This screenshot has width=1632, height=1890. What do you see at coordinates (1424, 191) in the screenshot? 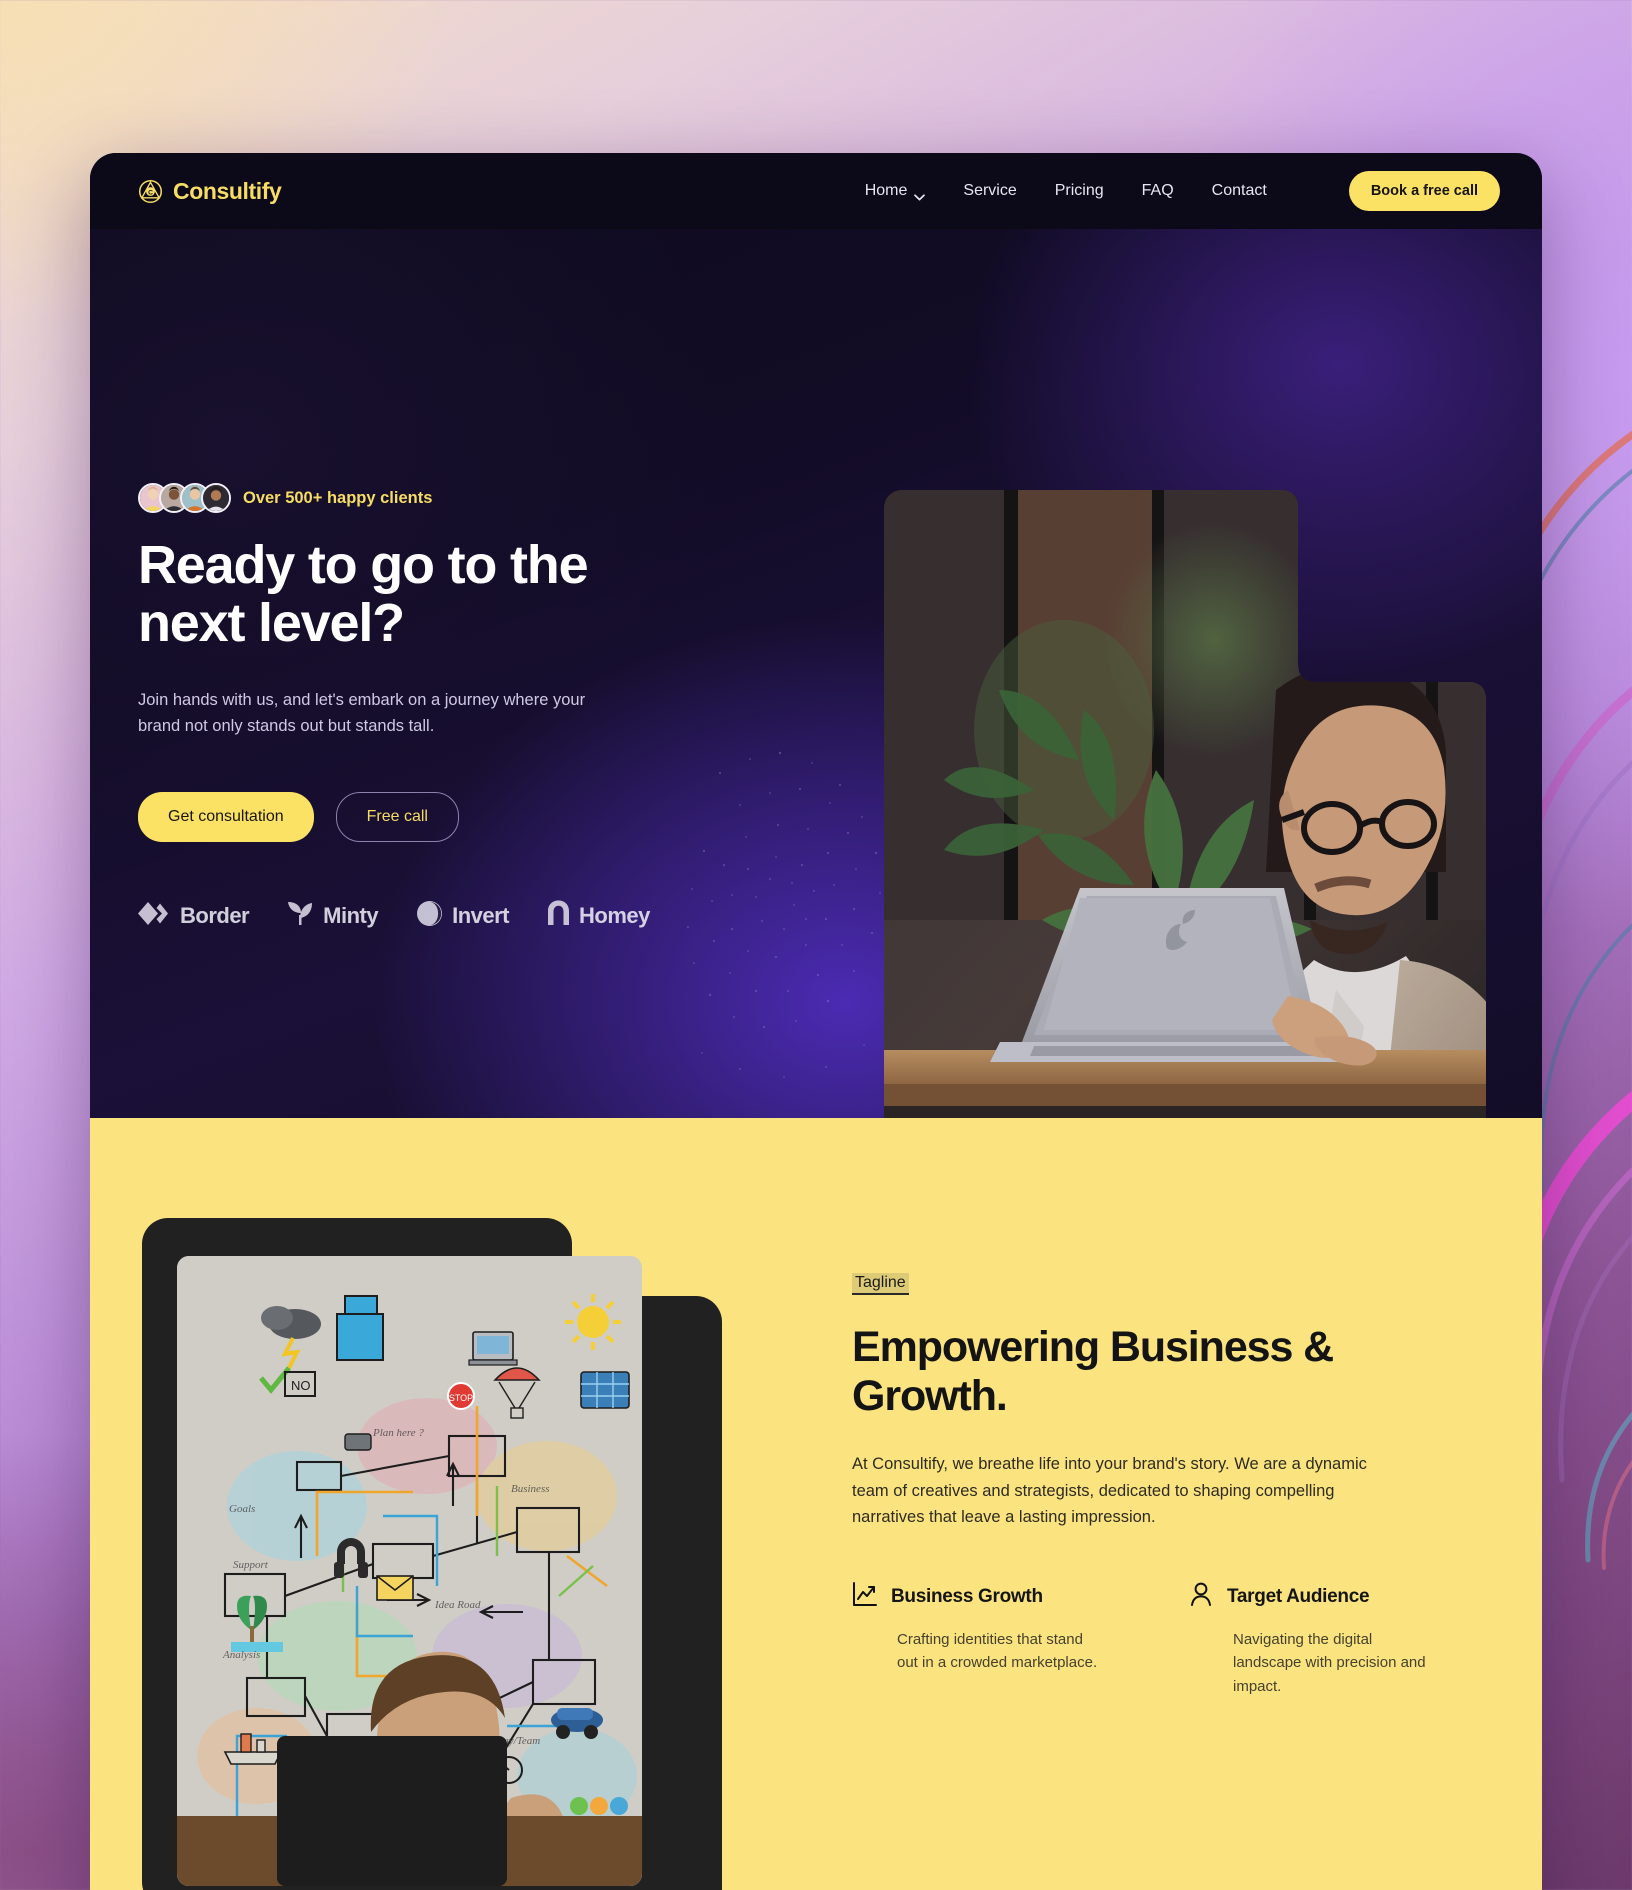
I see `book-free-call-button: Book a free call` at bounding box center [1424, 191].